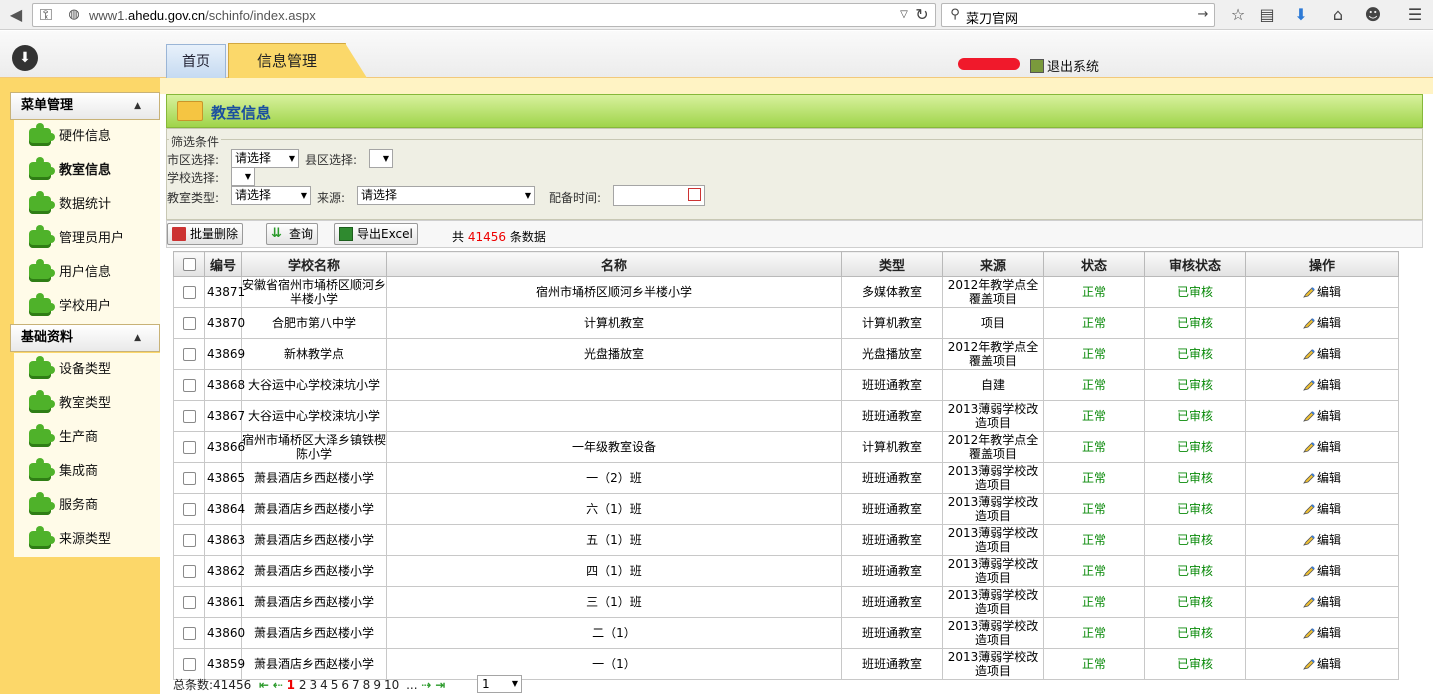  Describe the element at coordinates (196, 61) in the screenshot. I see `tab-home: 首页` at that location.